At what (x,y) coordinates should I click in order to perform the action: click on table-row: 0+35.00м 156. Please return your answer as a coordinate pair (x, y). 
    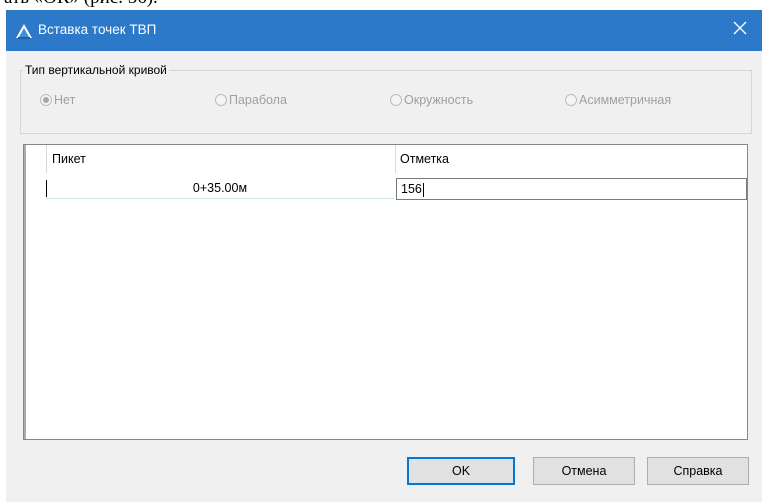
    Looking at the image, I should click on (386, 189).